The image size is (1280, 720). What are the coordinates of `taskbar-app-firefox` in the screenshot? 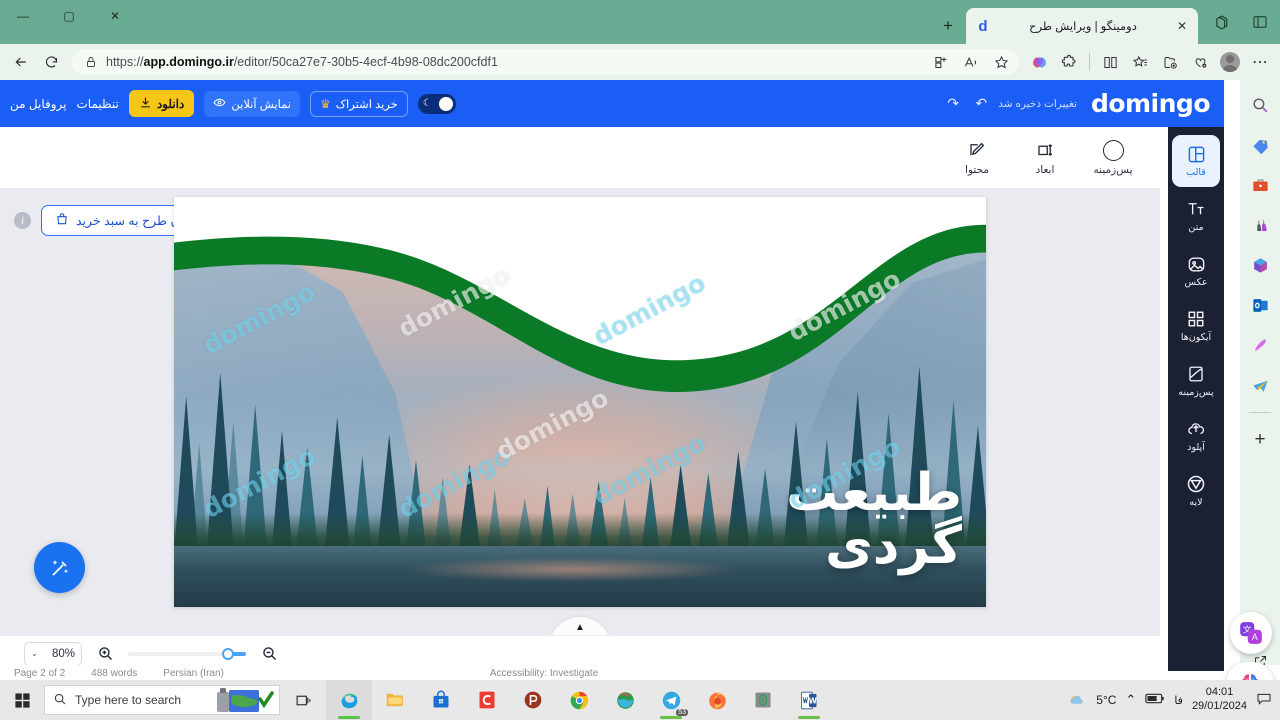 It's located at (717, 700).